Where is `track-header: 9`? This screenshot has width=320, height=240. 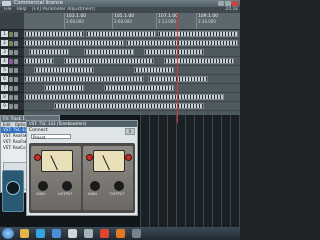 track-header: 9 is located at coordinates (12, 106).